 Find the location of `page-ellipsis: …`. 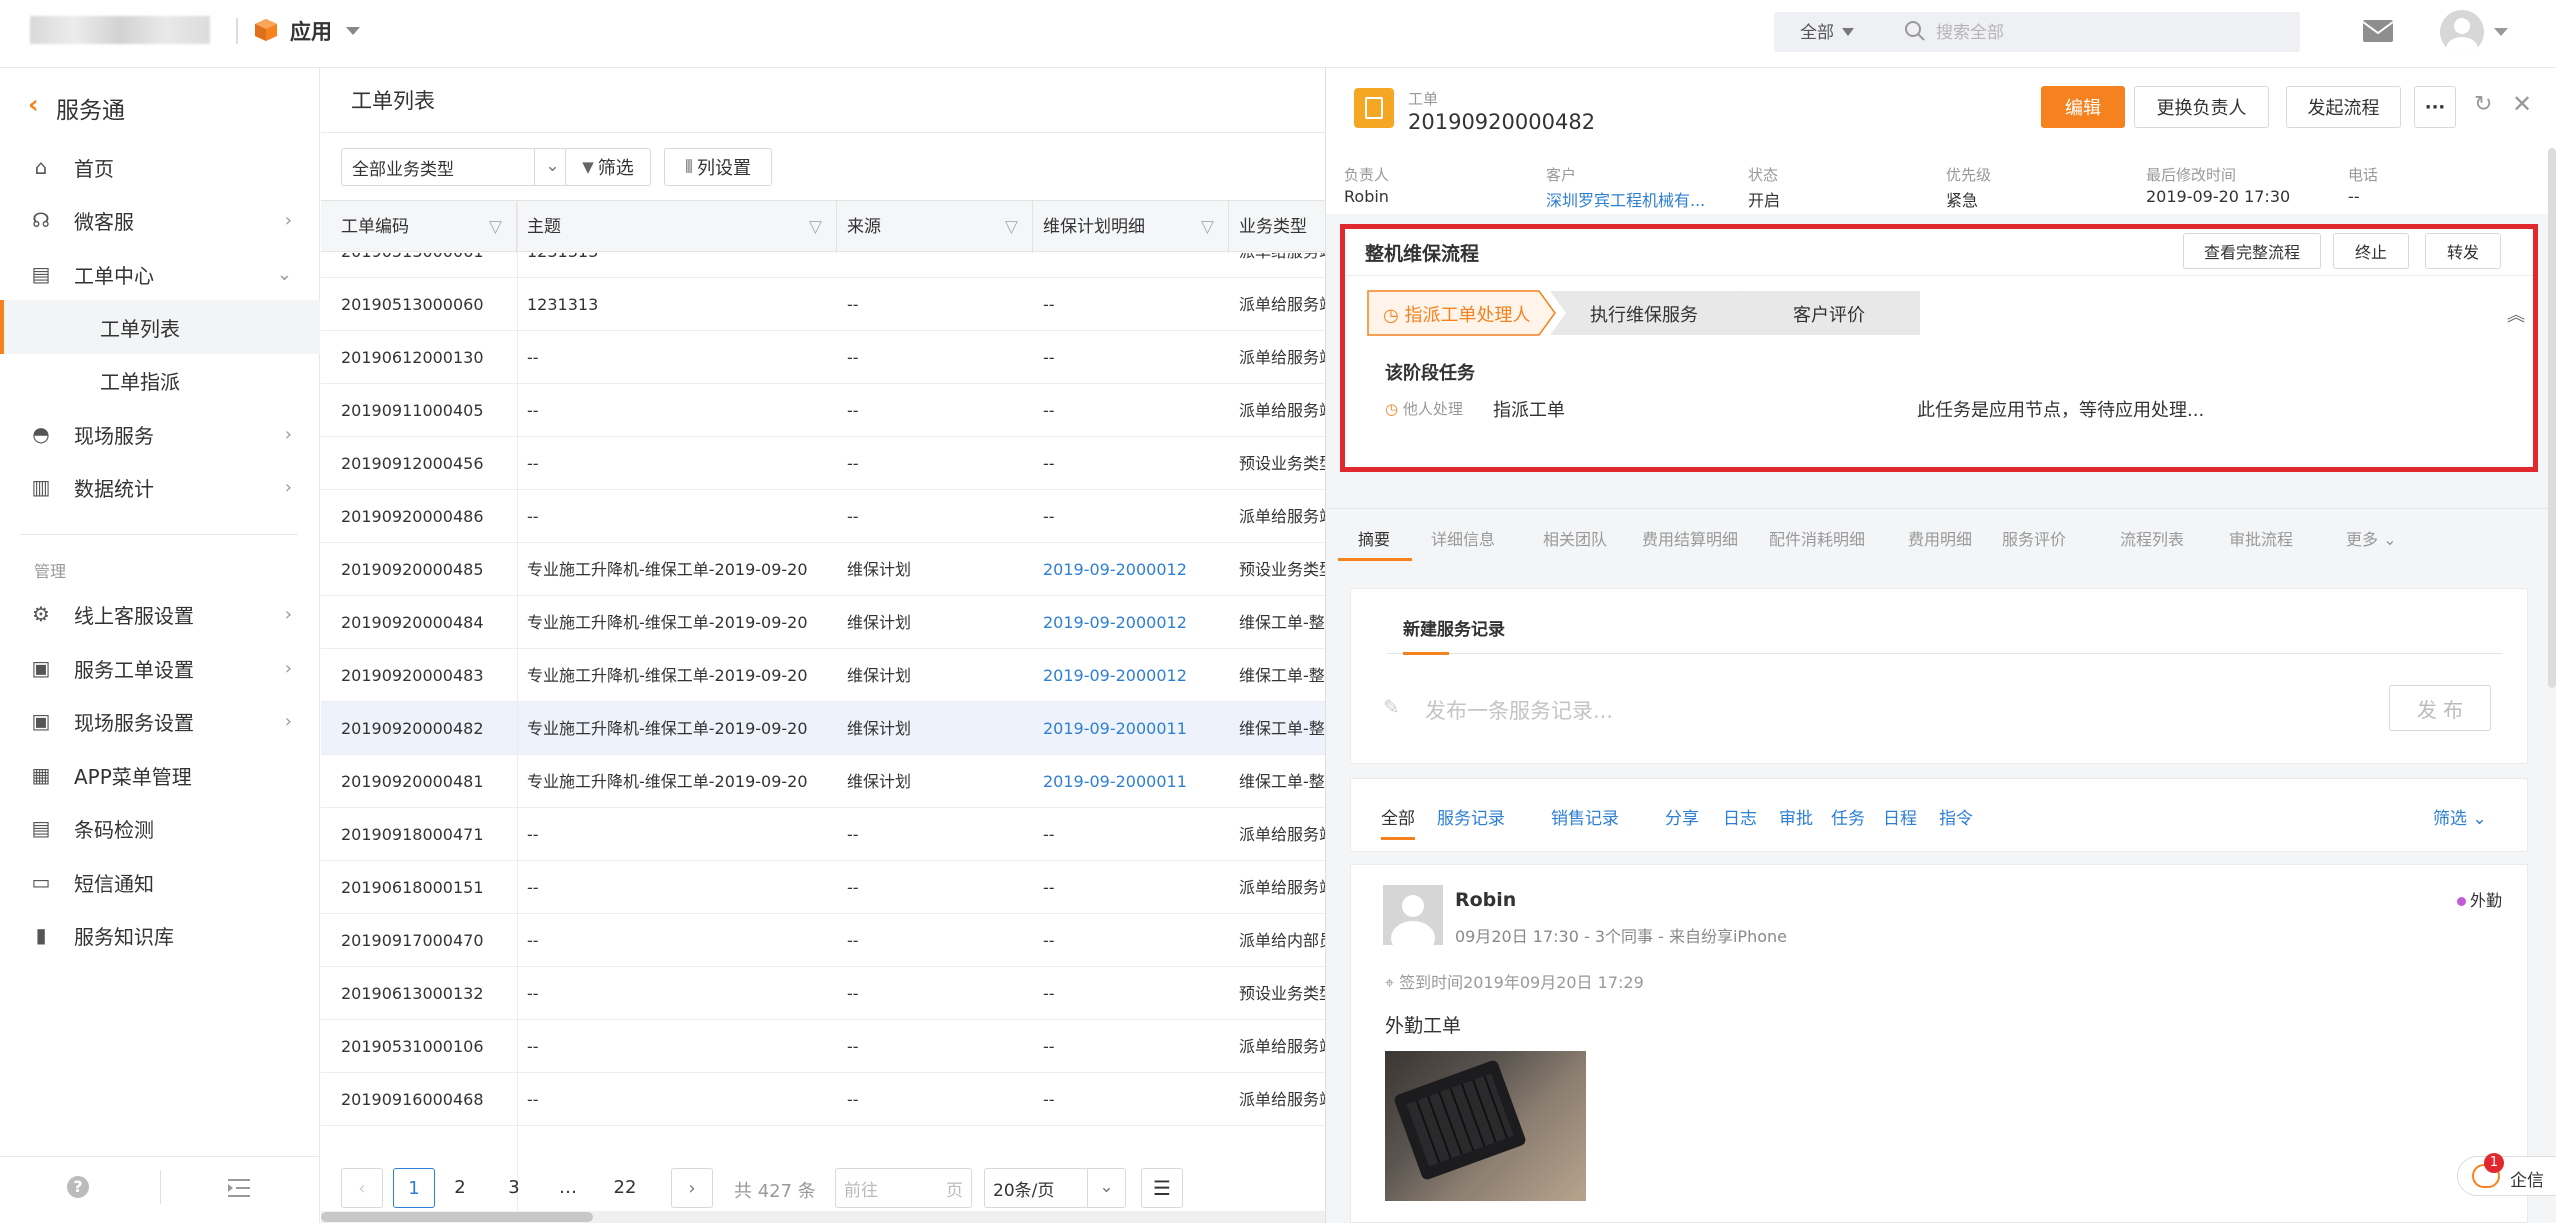

page-ellipsis: … is located at coordinates (568, 1188).